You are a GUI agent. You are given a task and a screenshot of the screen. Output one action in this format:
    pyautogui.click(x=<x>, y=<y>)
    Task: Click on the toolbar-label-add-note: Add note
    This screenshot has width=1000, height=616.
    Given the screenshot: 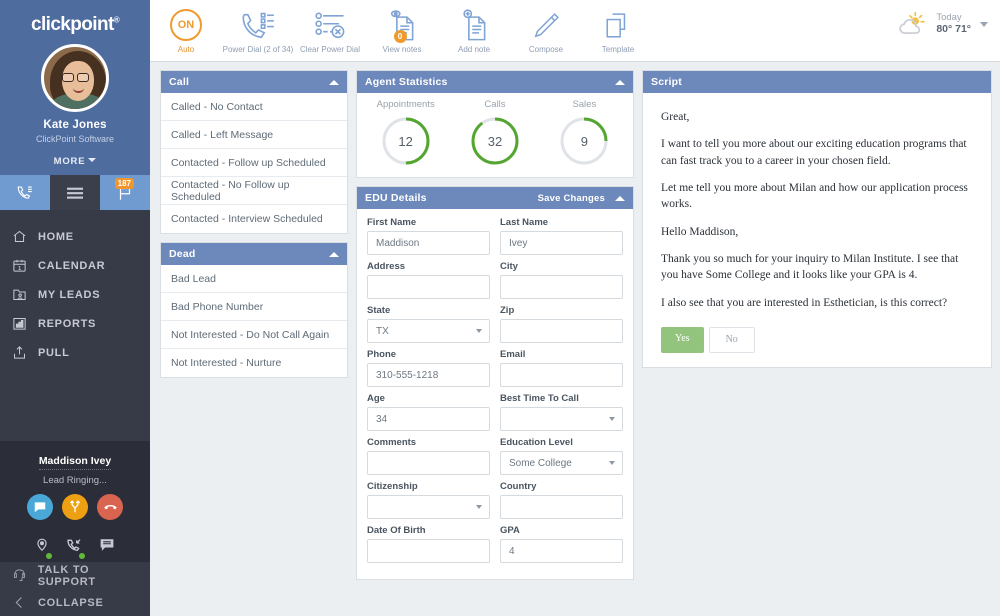 What is the action you would take?
    pyautogui.click(x=474, y=49)
    